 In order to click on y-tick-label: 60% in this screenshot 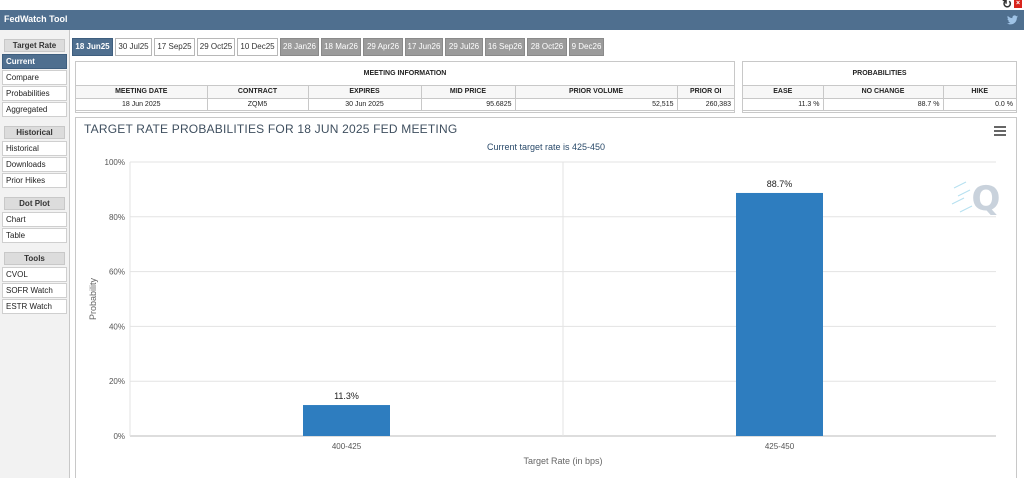, I will do `click(117, 272)`.